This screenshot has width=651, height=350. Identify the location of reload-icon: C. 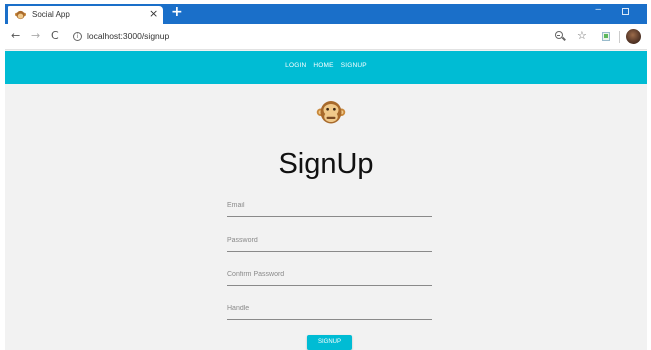
(55, 36).